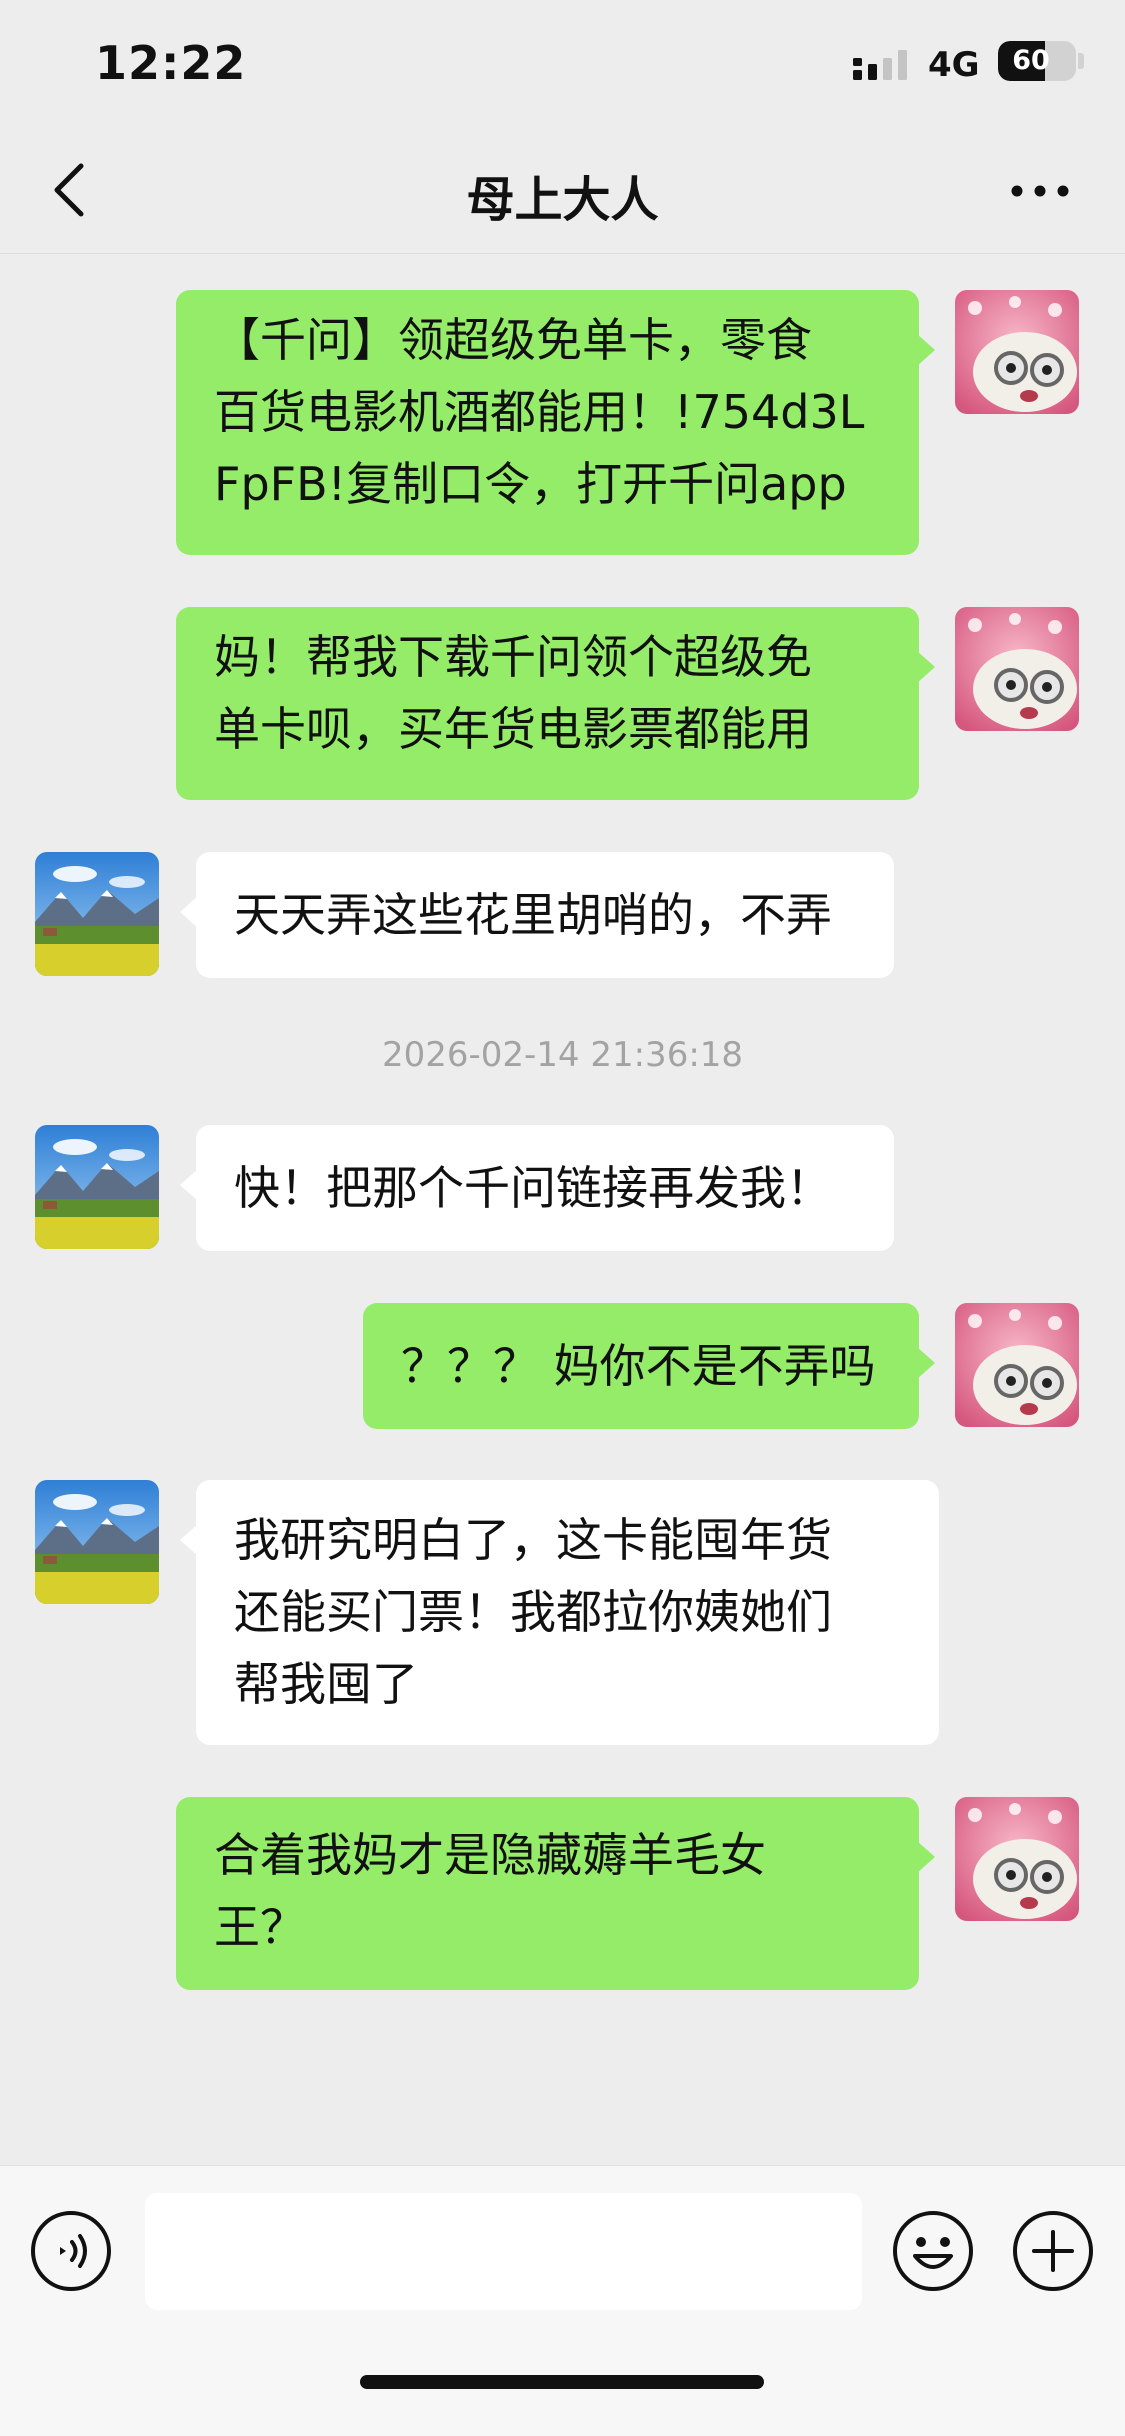  Describe the element at coordinates (555, 1893) in the screenshot. I see `my-message-bubble: 合着我妈才是隐藏薅羊毛女 王？` at that location.